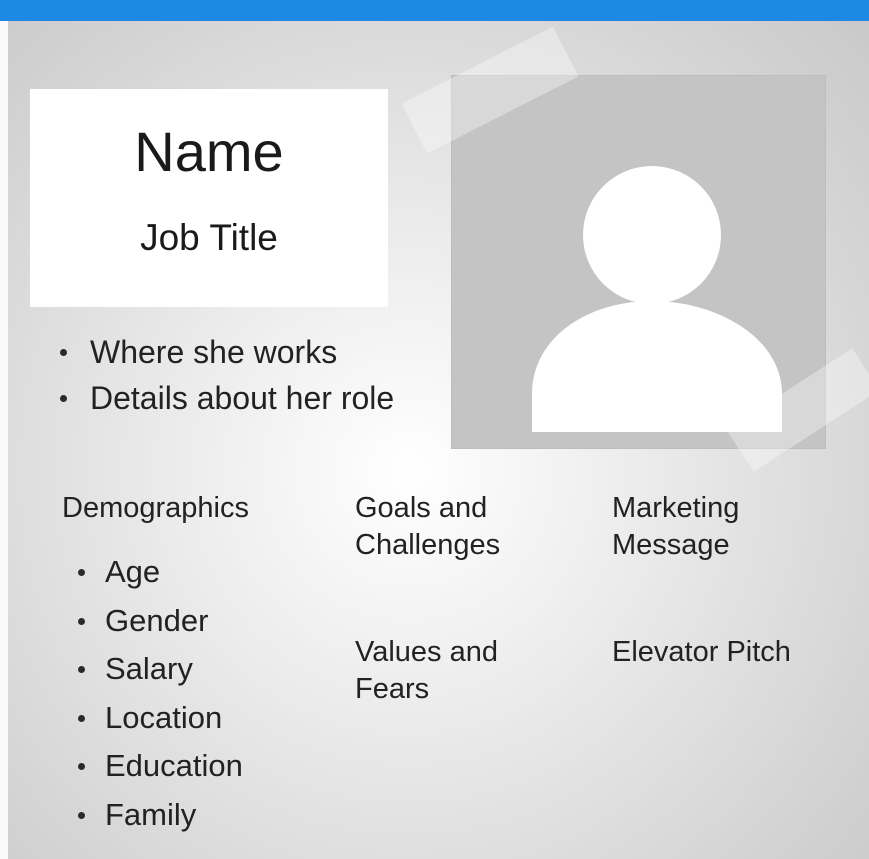  What do you see at coordinates (160, 626) in the screenshot?
I see `list-item: Gender` at bounding box center [160, 626].